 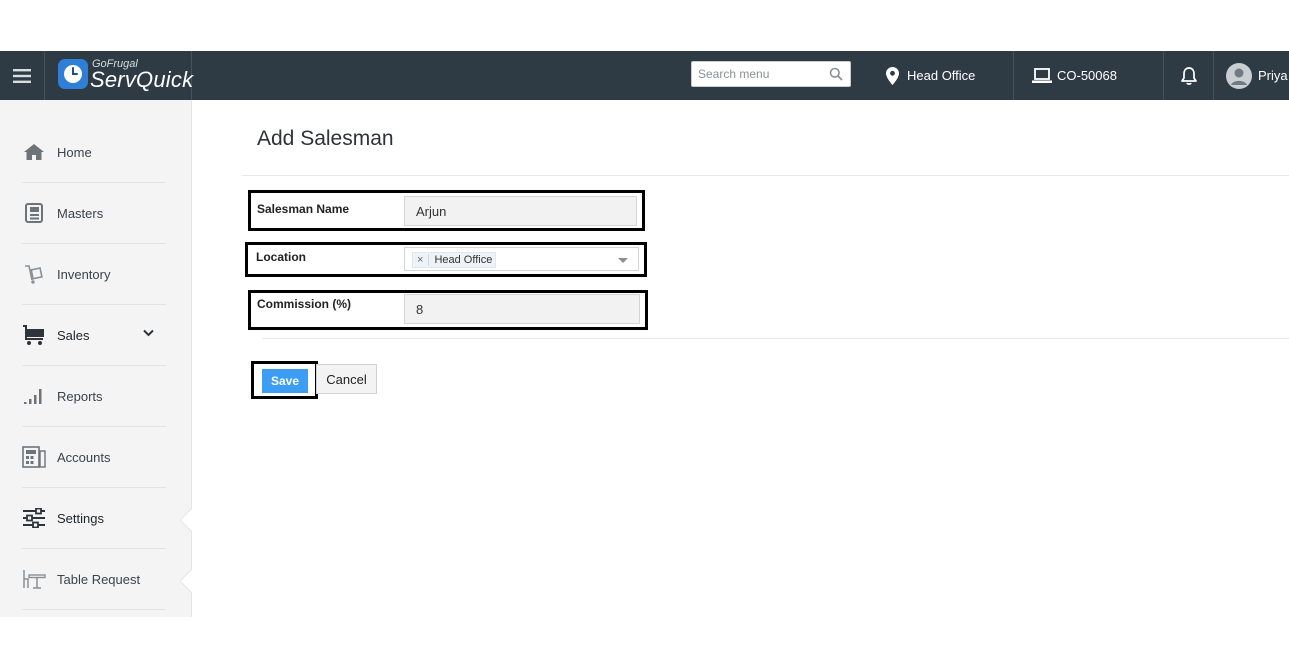 I want to click on sidebar-item-accounts: Accounts, so click(x=94, y=457).